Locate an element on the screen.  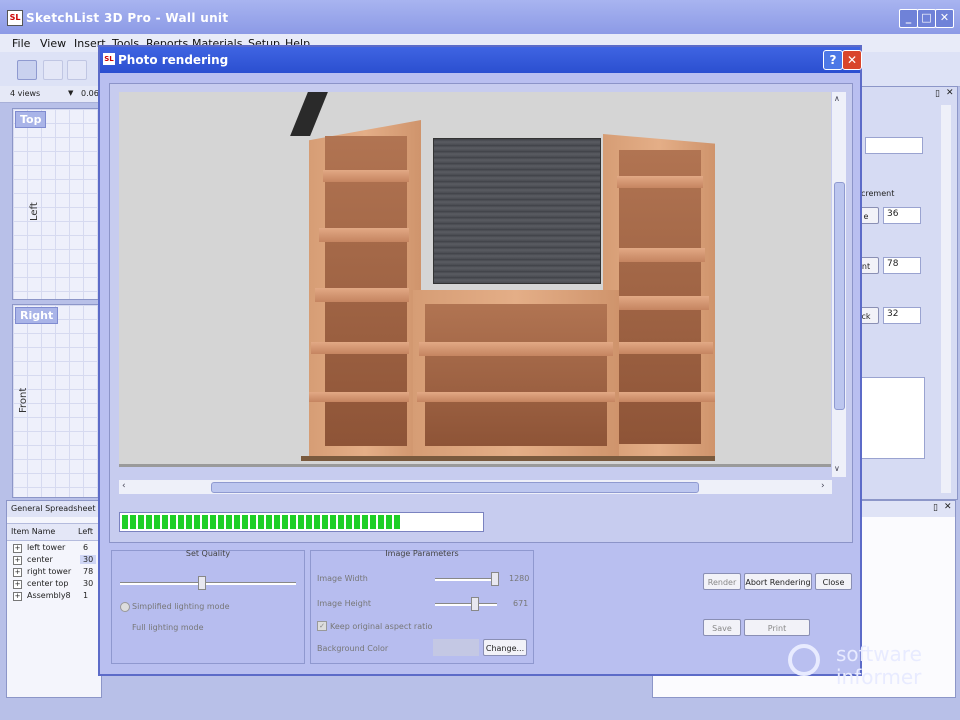
right-view-pane: Right Front is located at coordinates (56, 401).